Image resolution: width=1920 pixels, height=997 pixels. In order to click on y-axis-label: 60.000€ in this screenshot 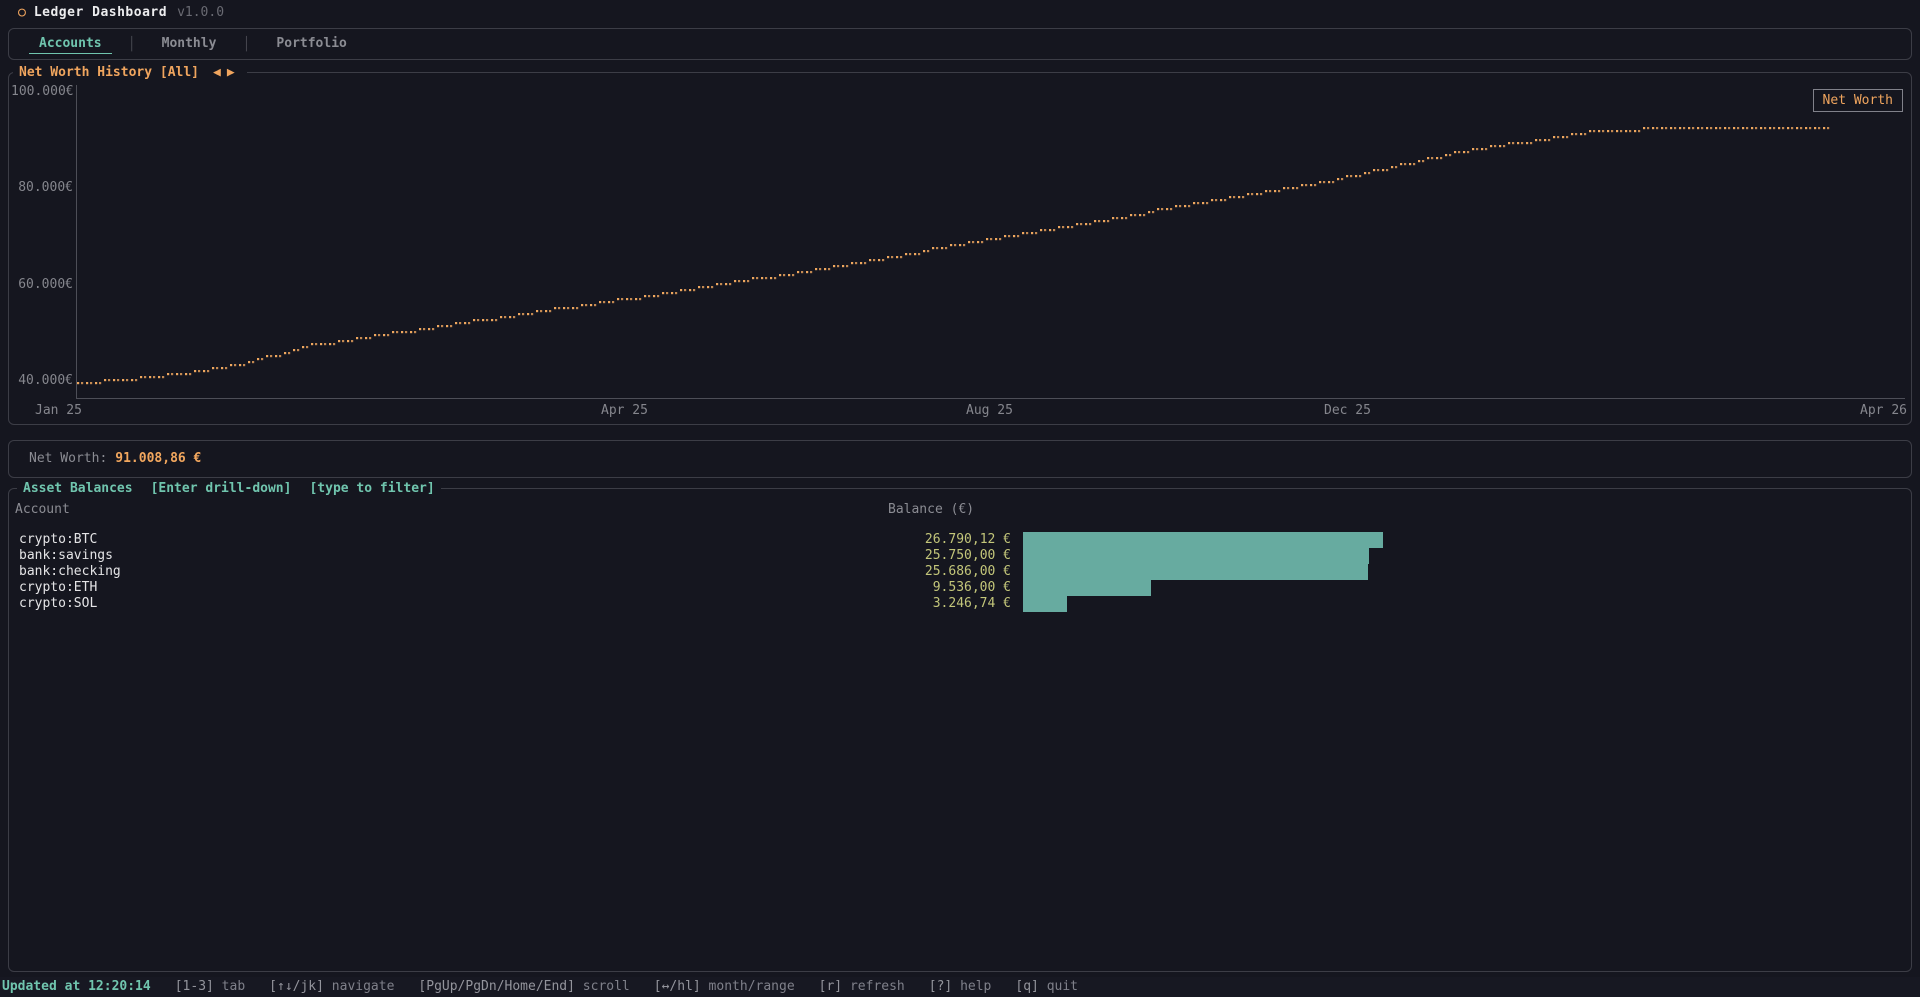, I will do `click(45, 284)`.